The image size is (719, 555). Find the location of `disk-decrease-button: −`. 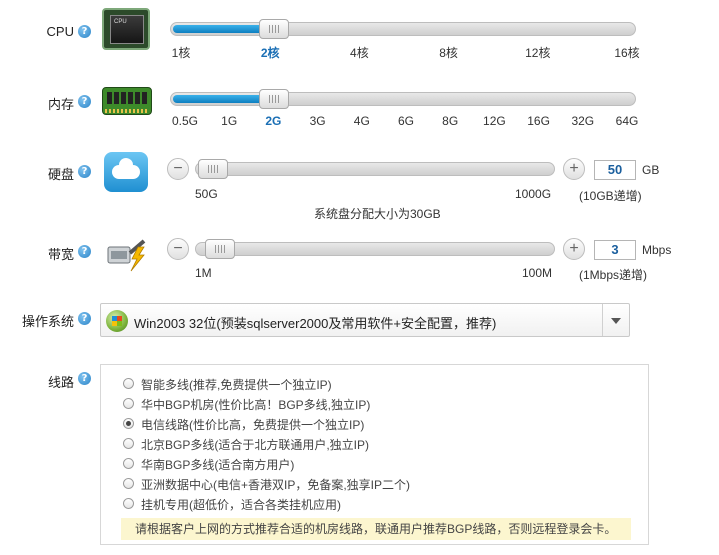

disk-decrease-button: − is located at coordinates (178, 169).